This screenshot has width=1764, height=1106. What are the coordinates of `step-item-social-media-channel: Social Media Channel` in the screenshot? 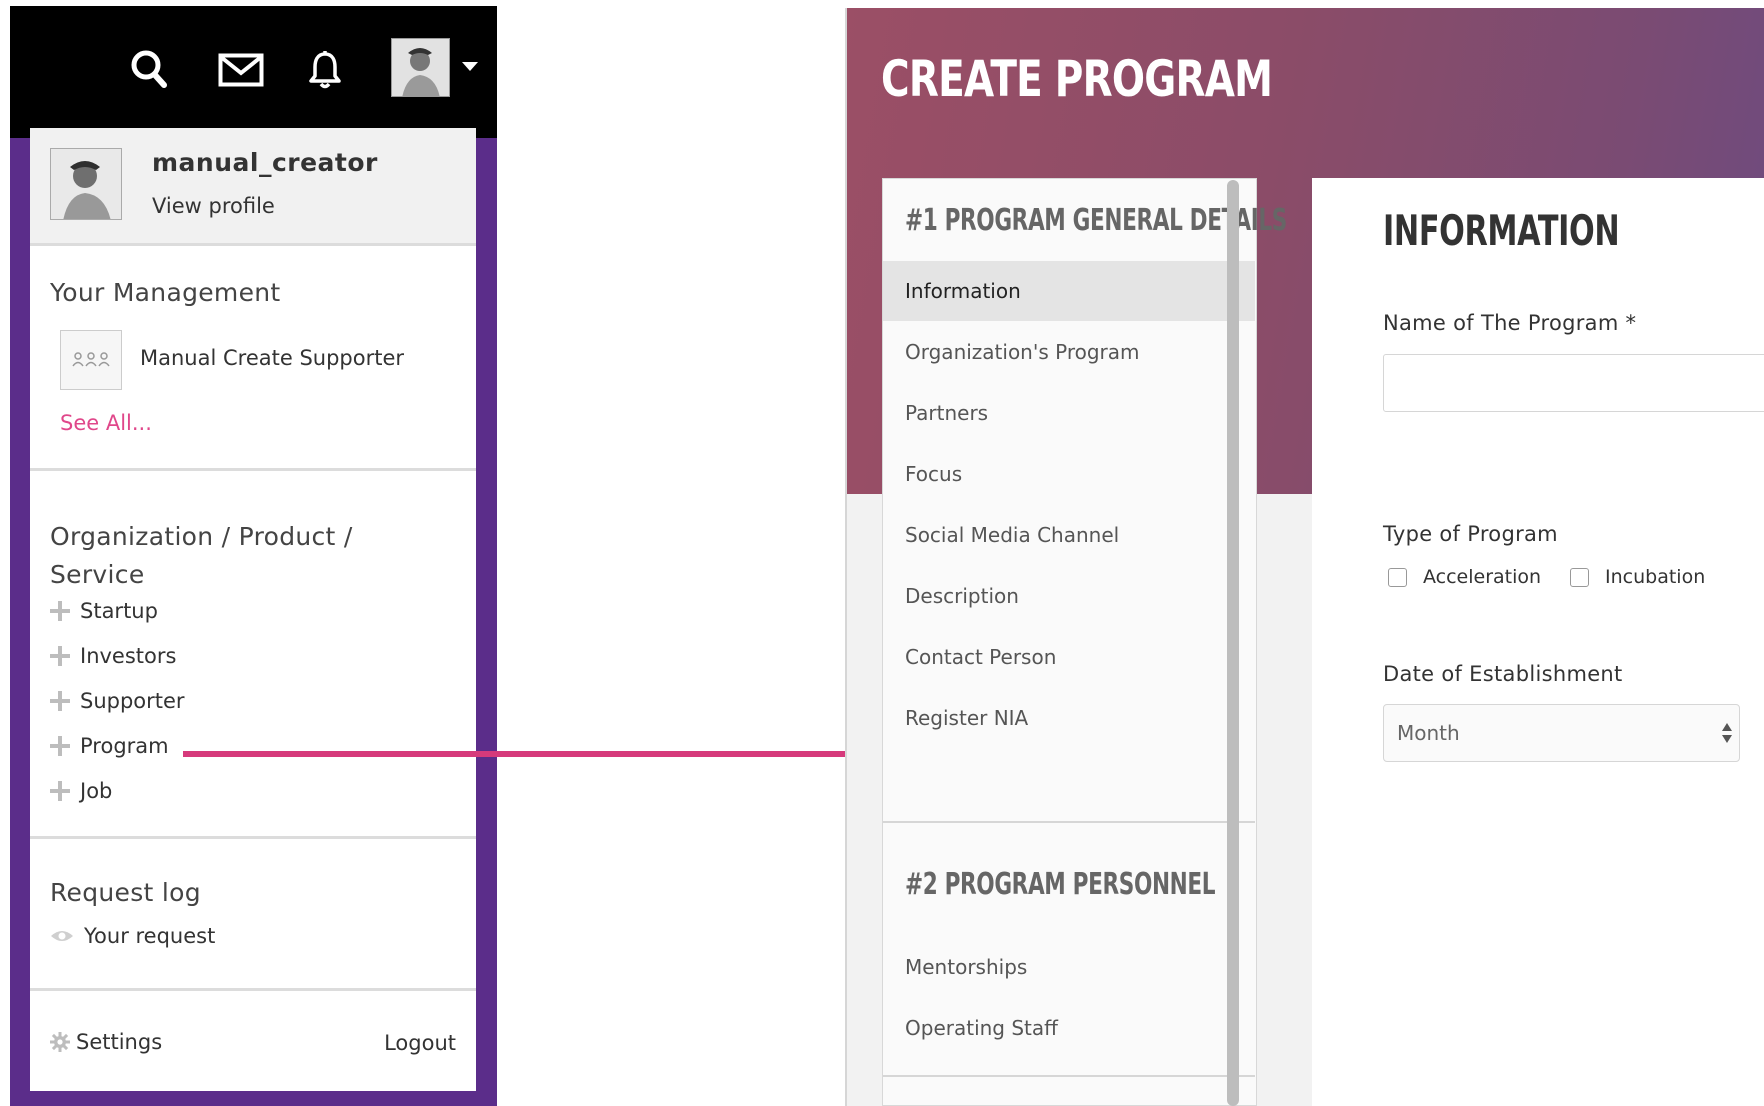 It's located at (1069, 535).